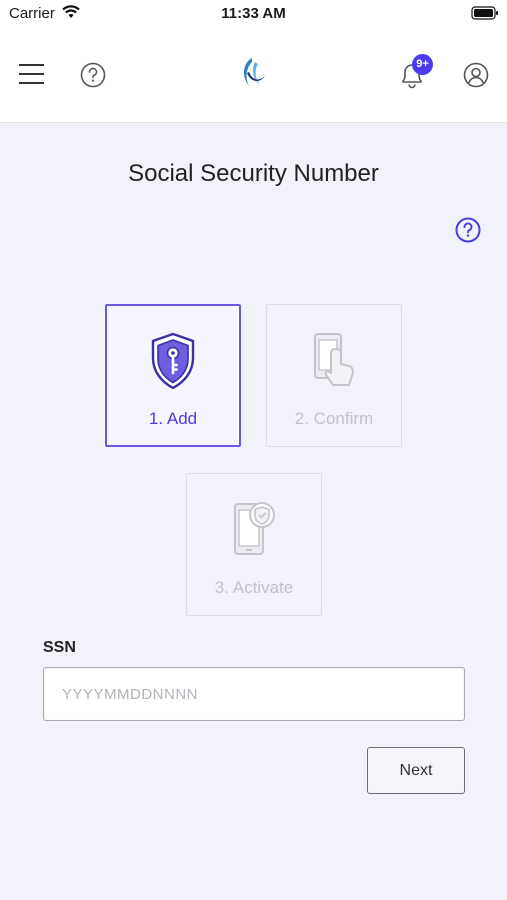 The image size is (507, 900). I want to click on step-activate: 3. Activate, so click(254, 544).